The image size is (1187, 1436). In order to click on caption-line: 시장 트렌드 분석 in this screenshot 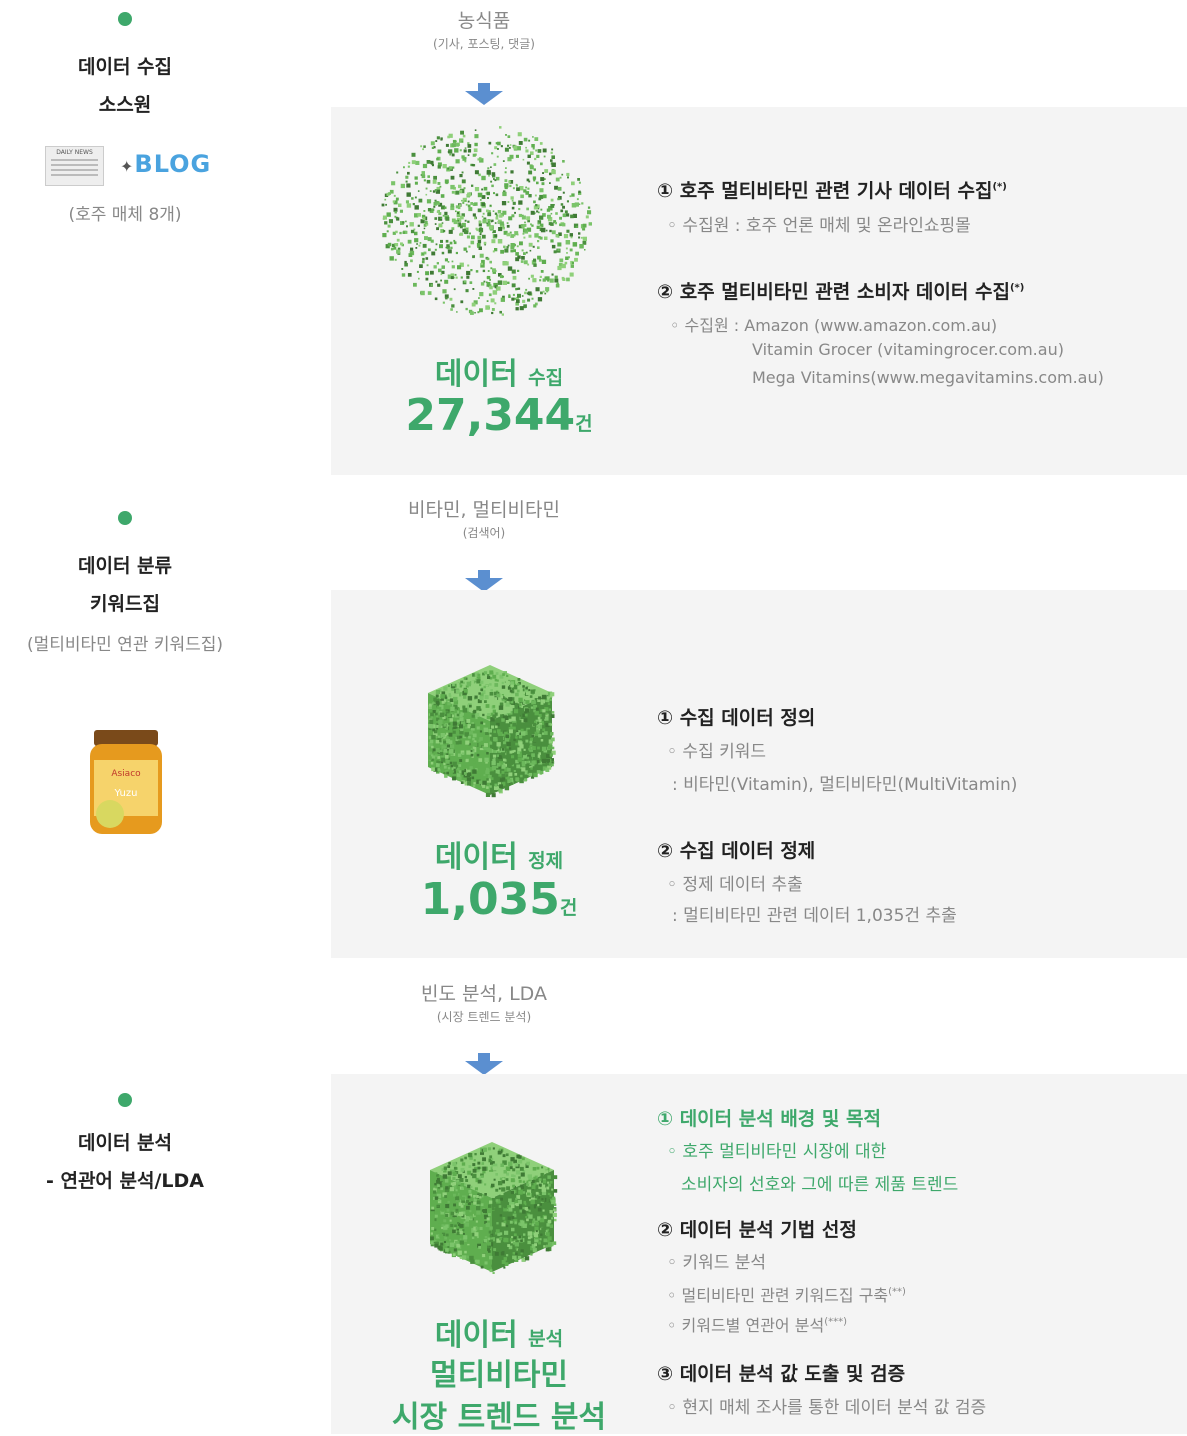, I will do `click(499, 1417)`.